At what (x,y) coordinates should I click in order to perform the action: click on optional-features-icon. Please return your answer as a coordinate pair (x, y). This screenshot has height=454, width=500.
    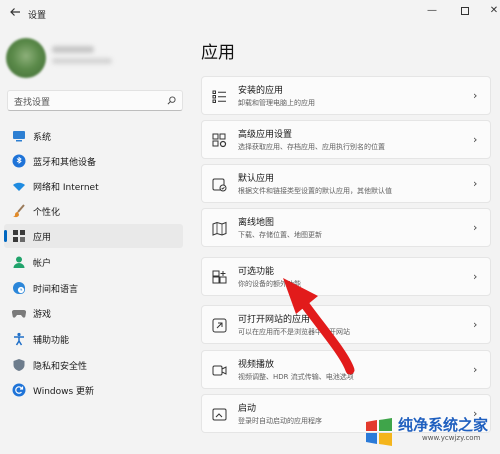
    Looking at the image, I should click on (219, 277).